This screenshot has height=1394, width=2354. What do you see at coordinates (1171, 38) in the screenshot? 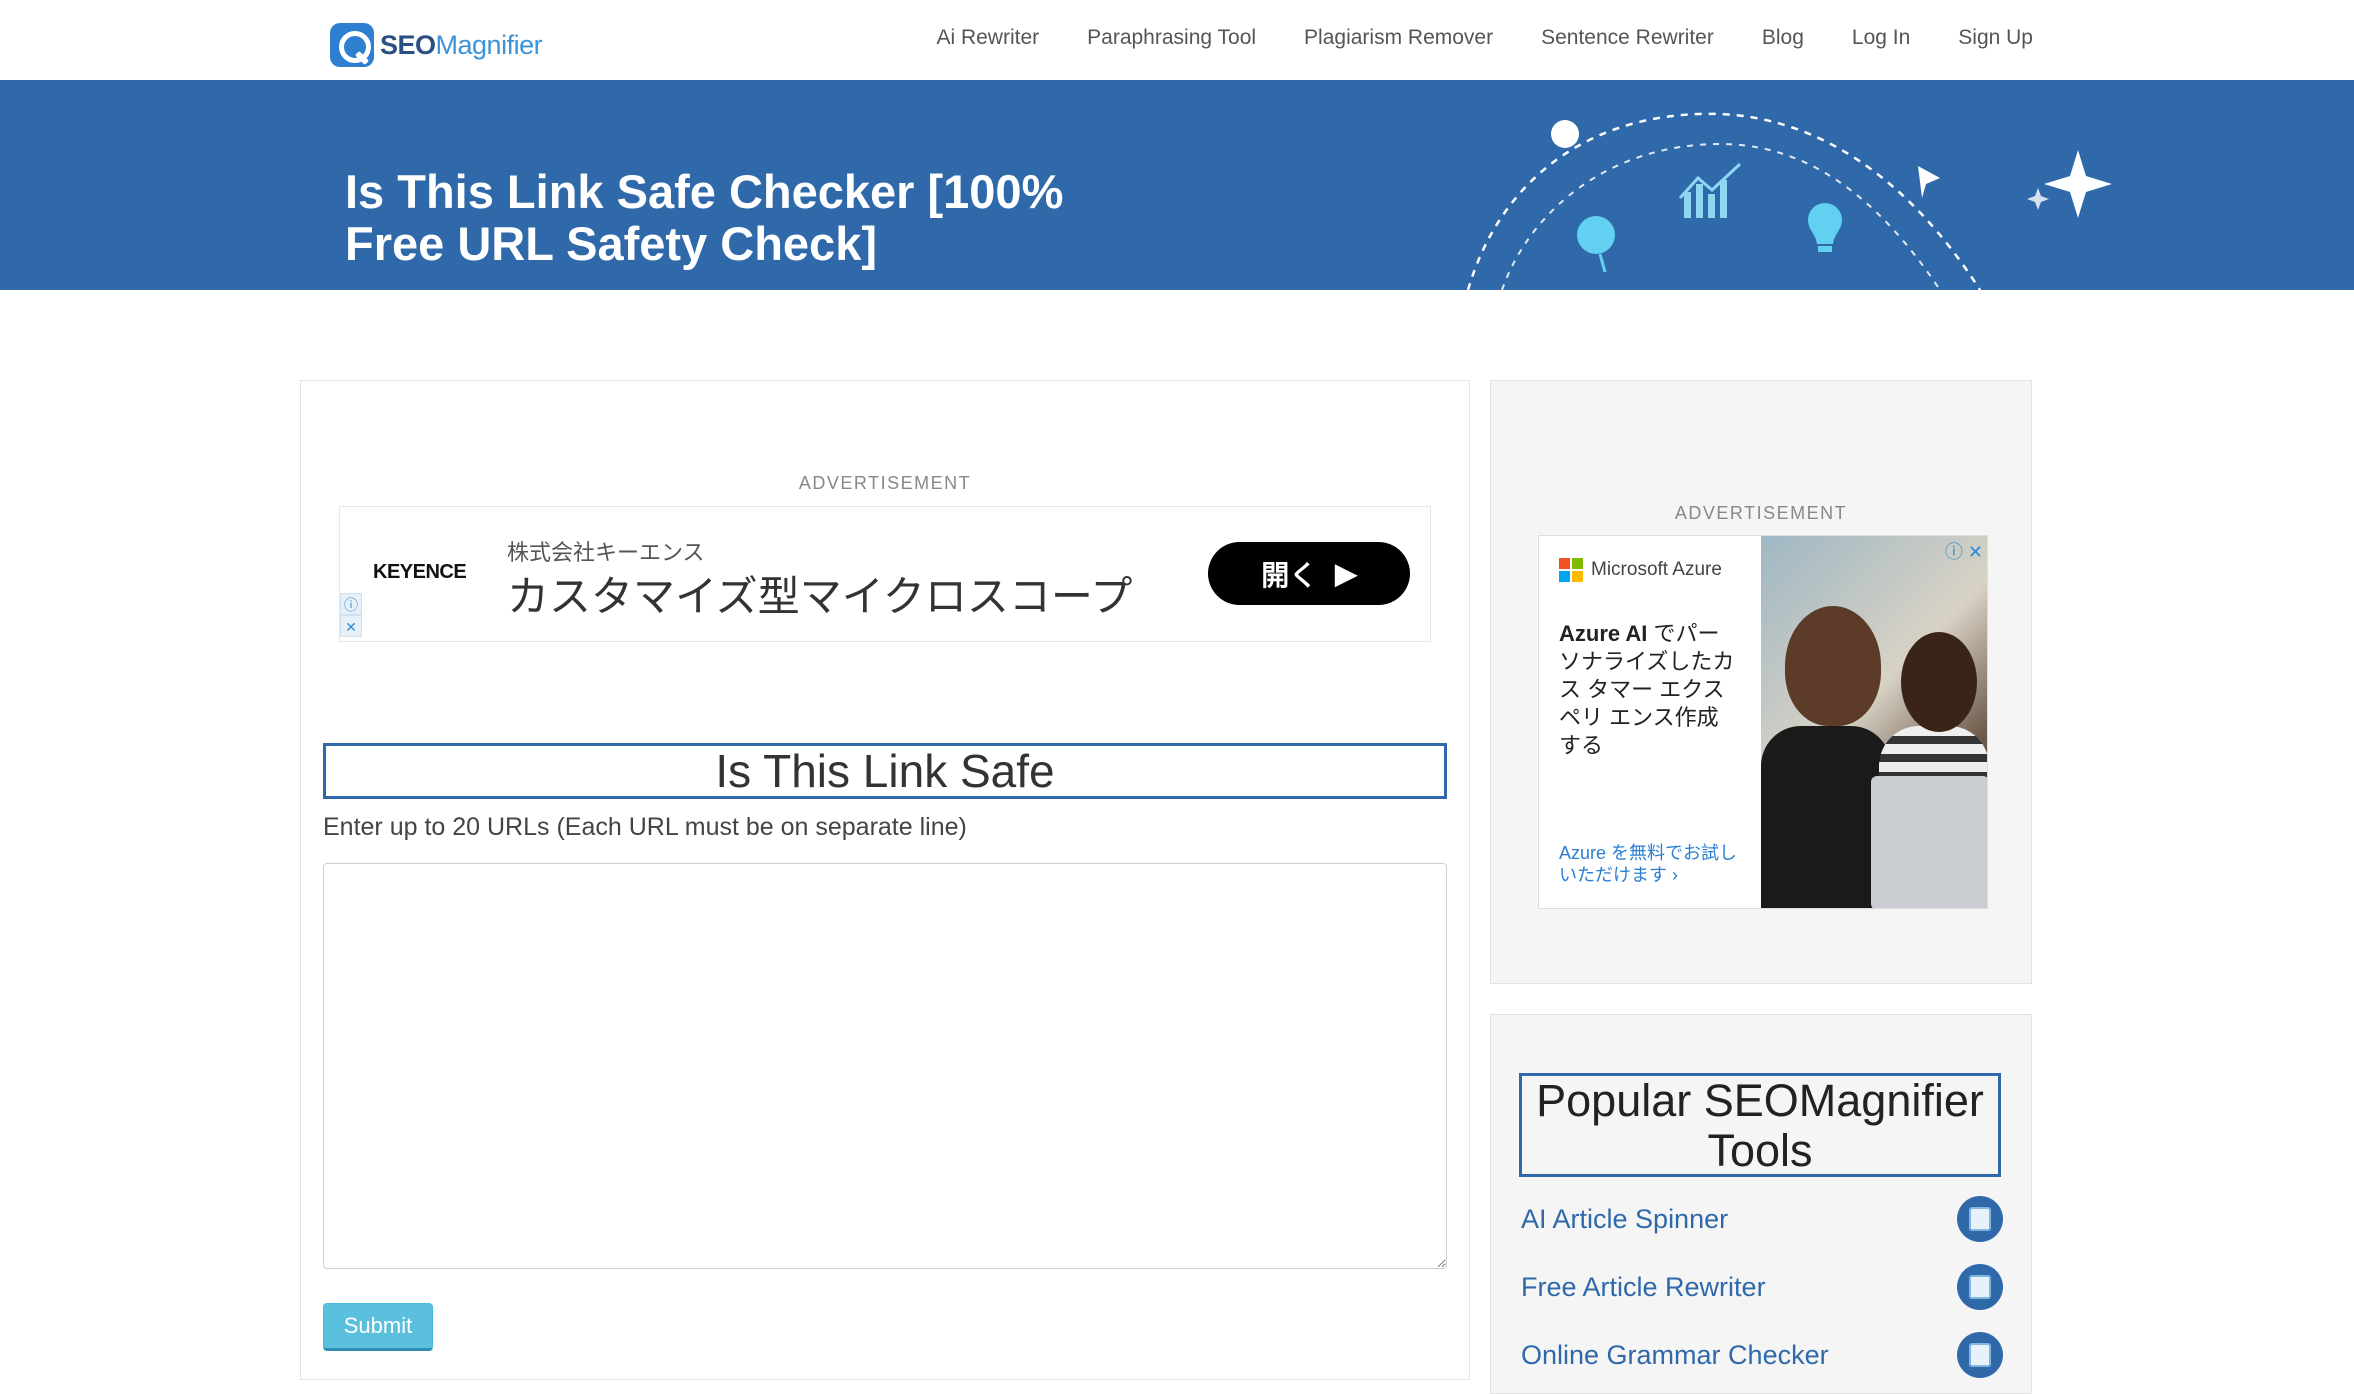
I see `nav-paraphrasing-tool: Paraphrasing Tool` at bounding box center [1171, 38].